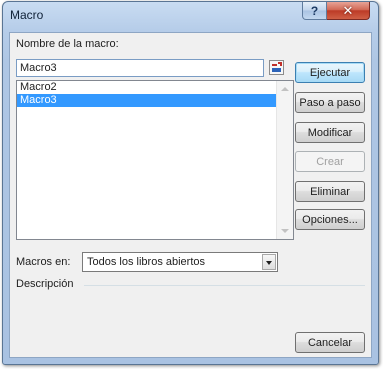 This screenshot has height=369, width=383. What do you see at coordinates (330, 342) in the screenshot?
I see `cancel-button: Cancelar` at bounding box center [330, 342].